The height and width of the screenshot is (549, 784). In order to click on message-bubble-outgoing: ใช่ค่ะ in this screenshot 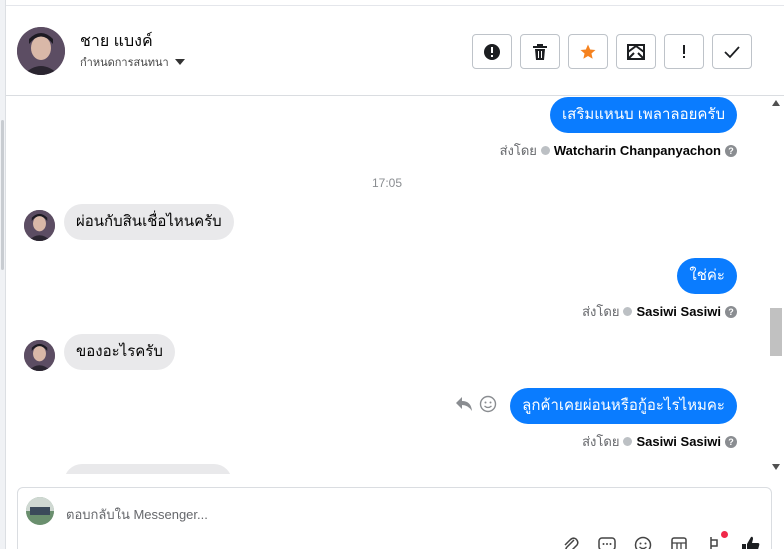, I will do `click(707, 276)`.